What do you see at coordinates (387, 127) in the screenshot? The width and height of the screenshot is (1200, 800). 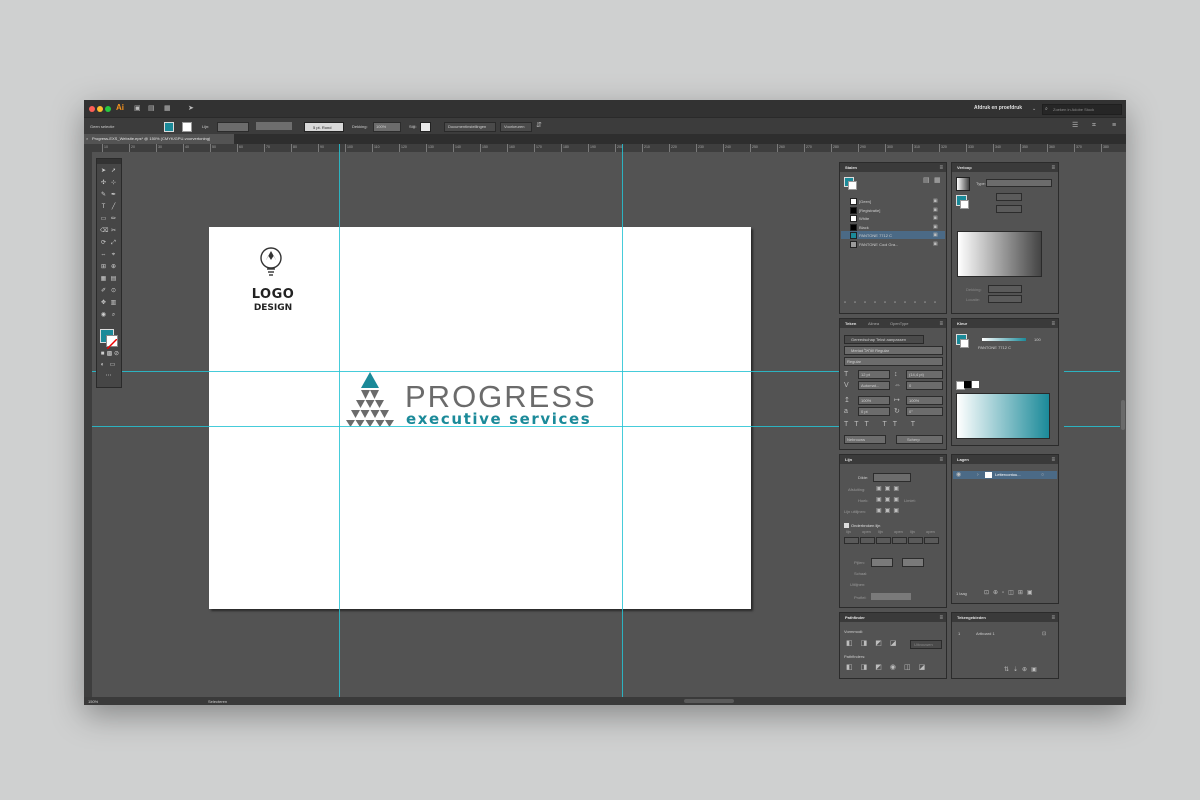 I see `opacity-field: 100%` at bounding box center [387, 127].